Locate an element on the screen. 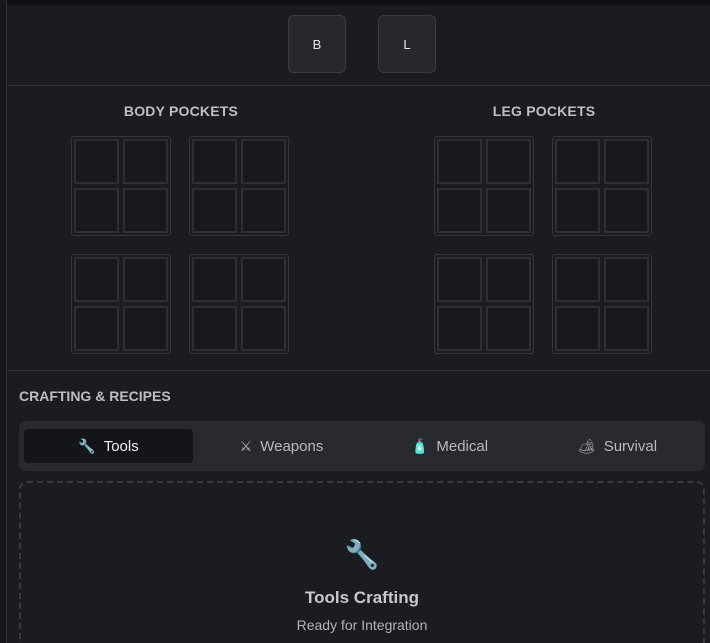 This screenshot has height=643, width=710. panel-title: Tools Crafting is located at coordinates (362, 597).